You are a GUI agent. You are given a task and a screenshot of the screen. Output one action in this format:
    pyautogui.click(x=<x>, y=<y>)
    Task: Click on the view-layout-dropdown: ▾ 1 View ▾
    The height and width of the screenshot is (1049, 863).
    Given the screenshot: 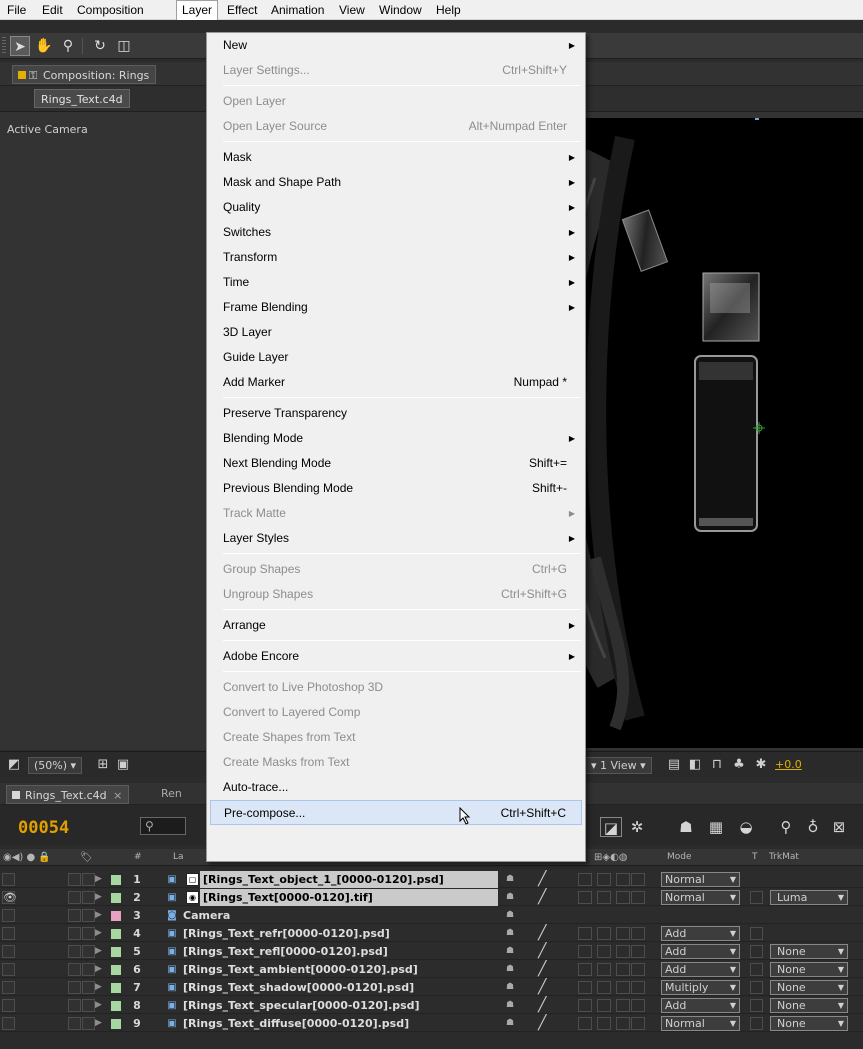 What is the action you would take?
    pyautogui.click(x=618, y=765)
    